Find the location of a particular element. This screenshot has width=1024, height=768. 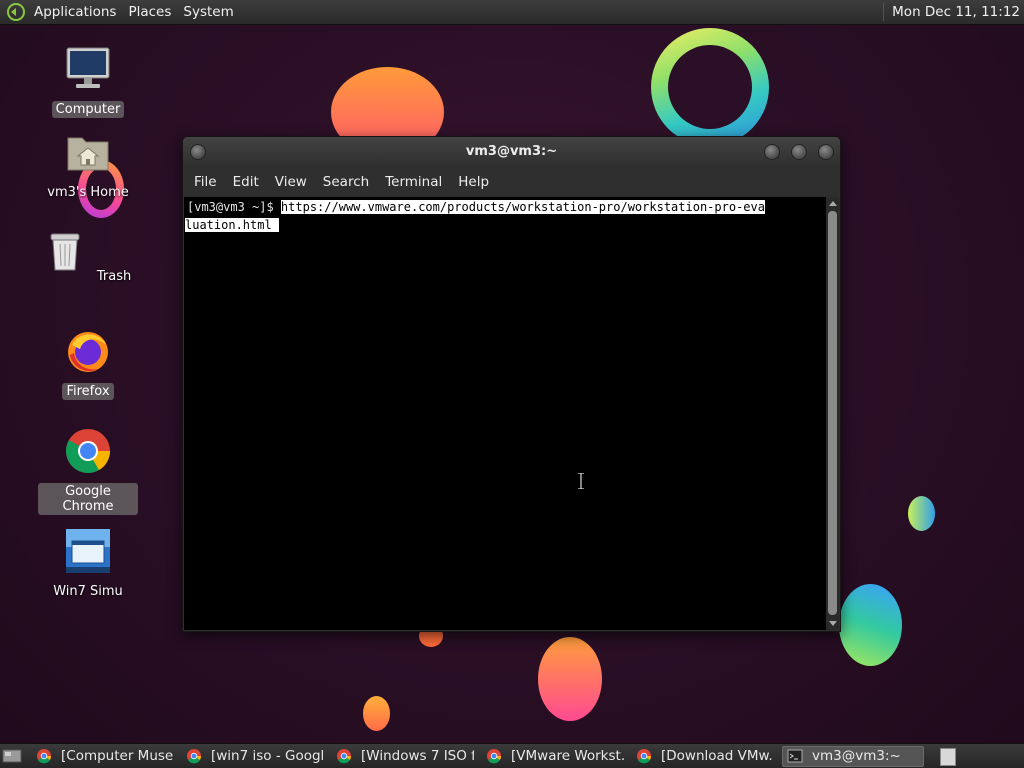

minimize-button is located at coordinates (772, 152).